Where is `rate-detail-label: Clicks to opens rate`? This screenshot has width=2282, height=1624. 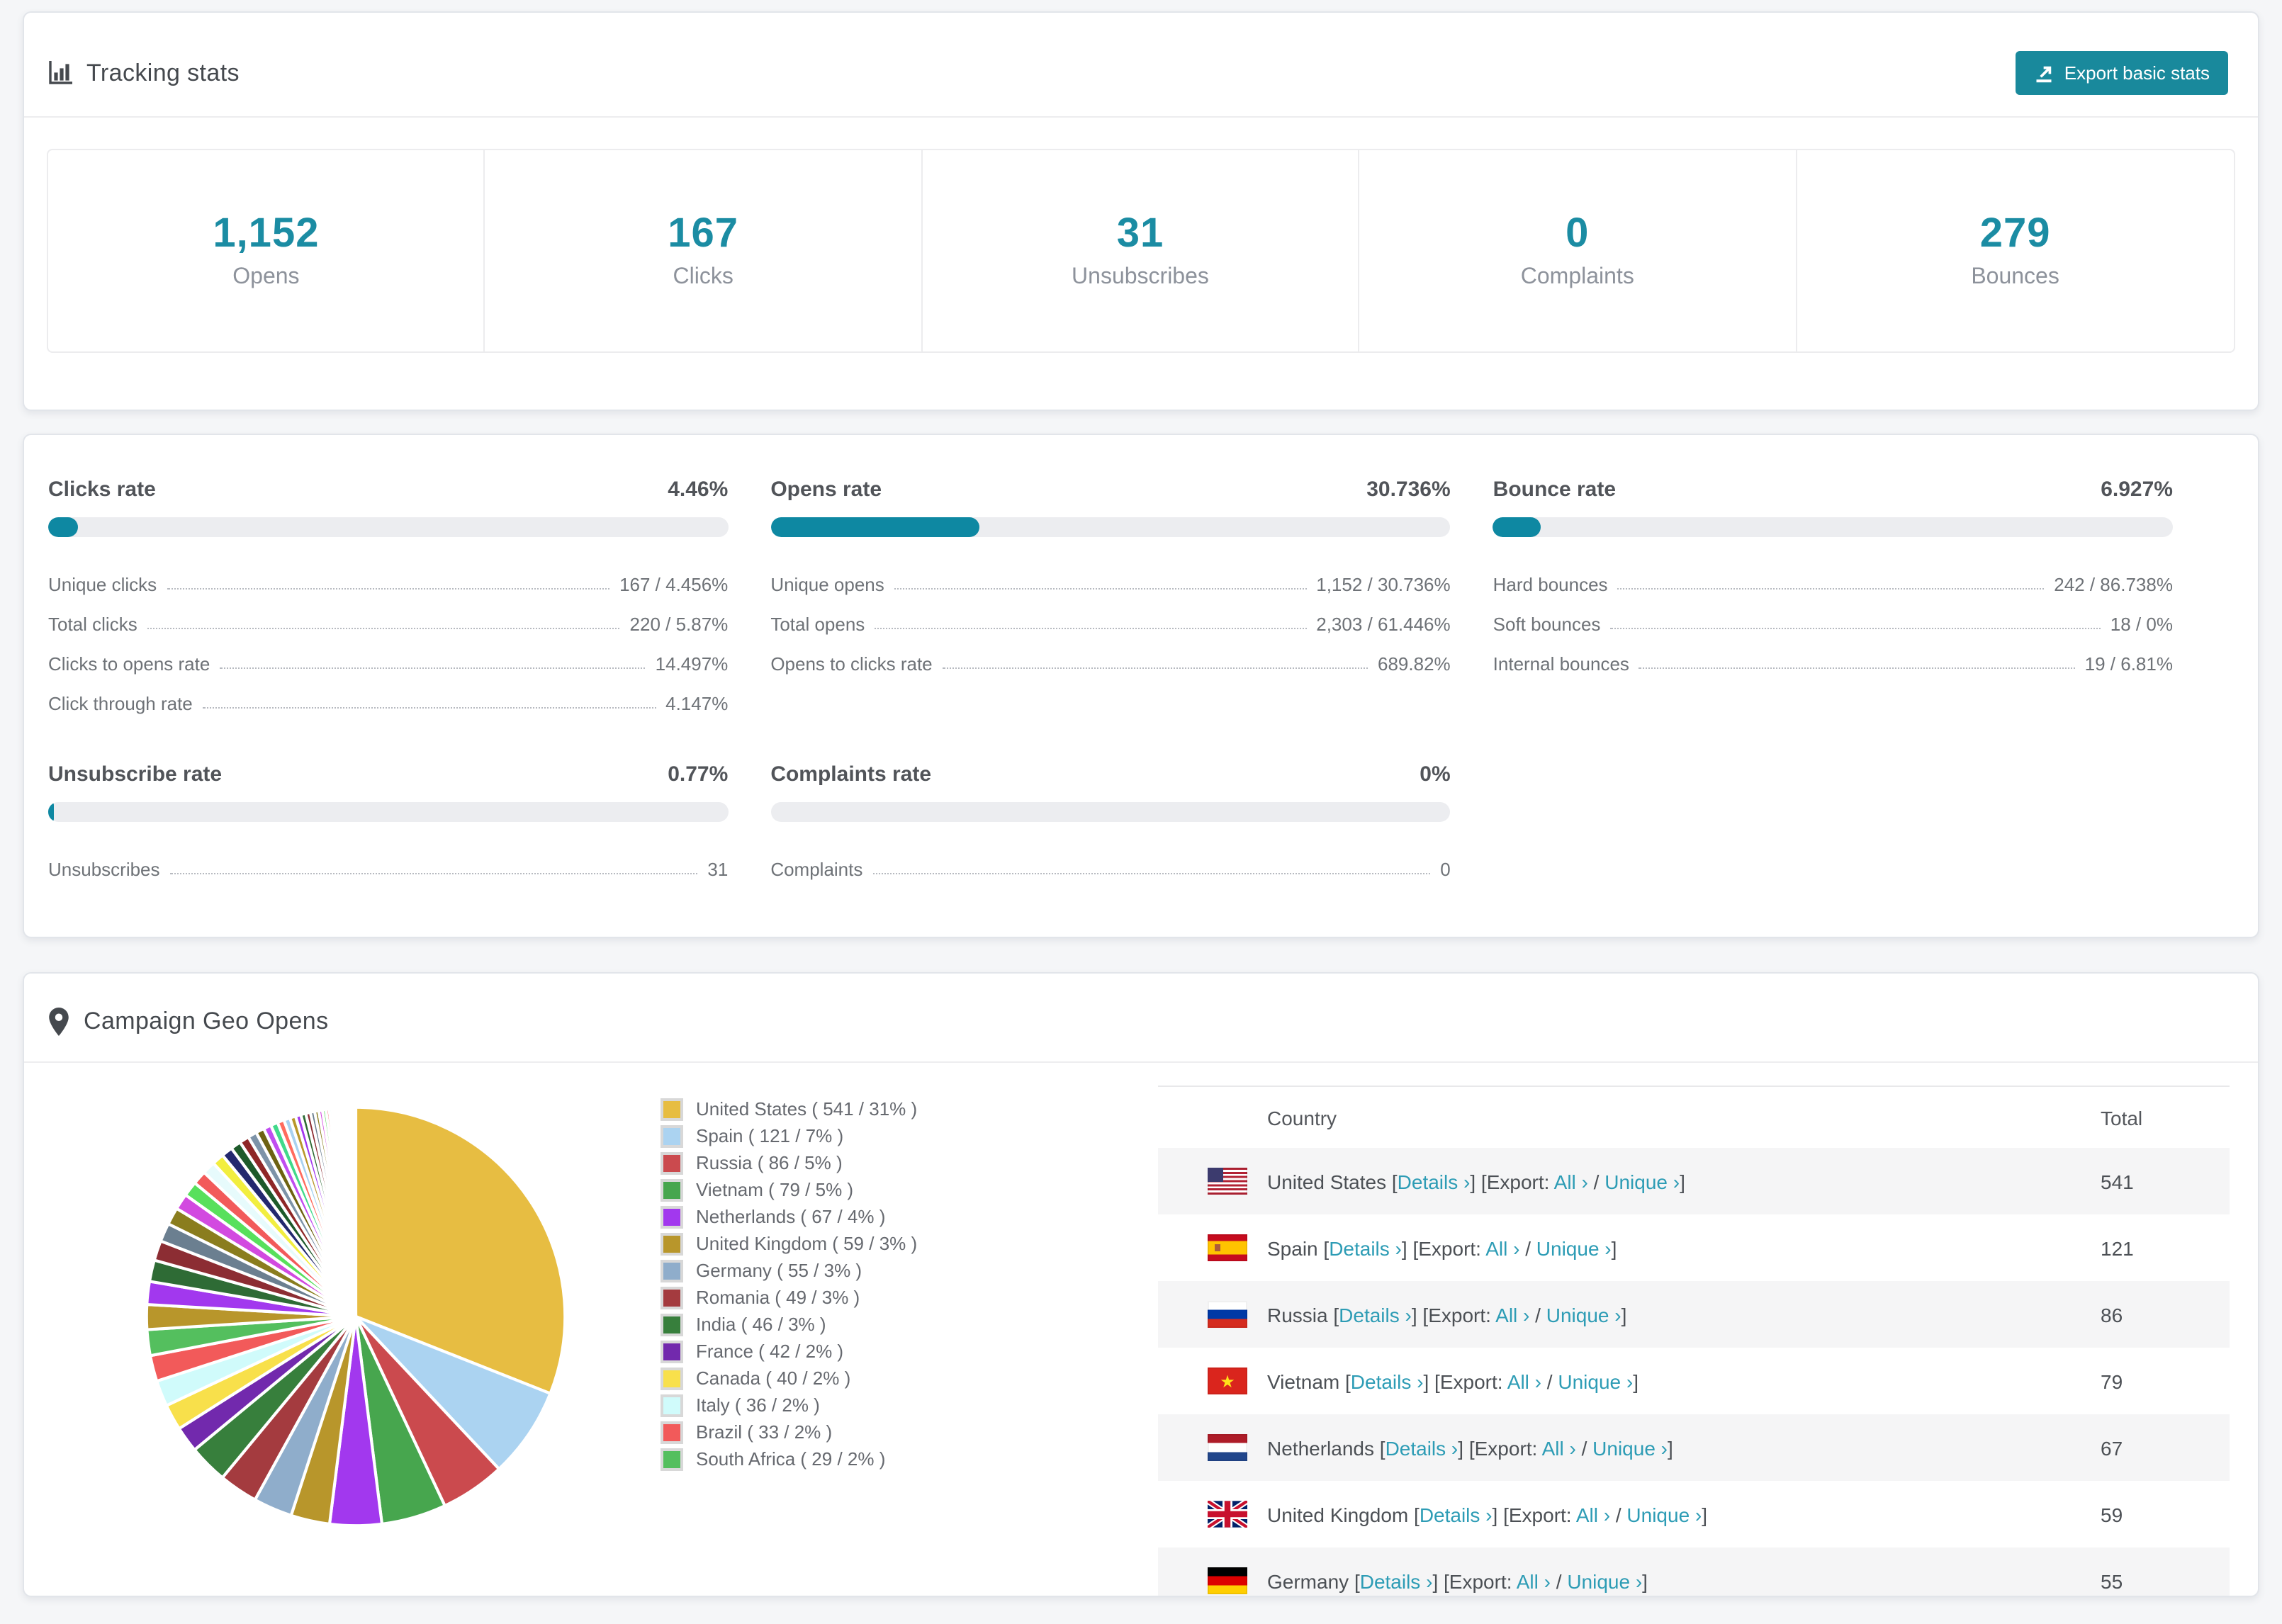 rate-detail-label: Clicks to opens rate is located at coordinates (129, 664).